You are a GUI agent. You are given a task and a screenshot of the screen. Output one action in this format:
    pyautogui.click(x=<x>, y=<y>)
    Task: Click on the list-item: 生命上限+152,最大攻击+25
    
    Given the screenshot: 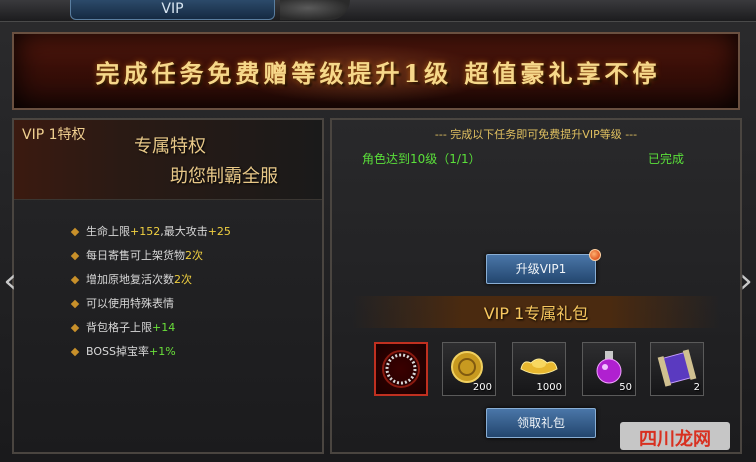 What is the action you would take?
    pyautogui.click(x=150, y=232)
    